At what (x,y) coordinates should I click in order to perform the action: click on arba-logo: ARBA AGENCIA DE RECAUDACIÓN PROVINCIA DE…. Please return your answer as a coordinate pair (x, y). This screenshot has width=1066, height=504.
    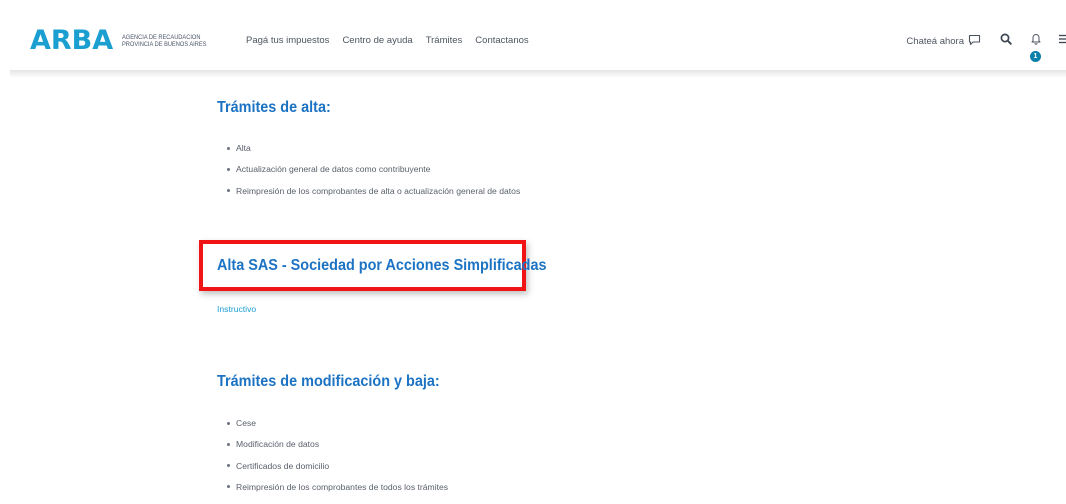
    Looking at the image, I should click on (122, 40).